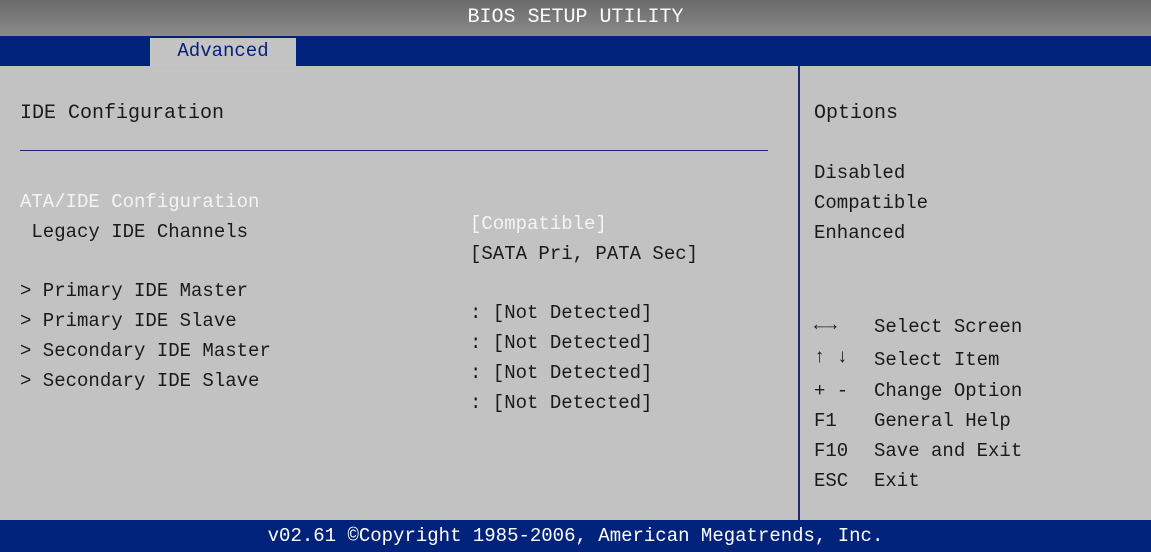  What do you see at coordinates (948, 327) in the screenshot?
I see `key-desc-select-screen: Select Screen` at bounding box center [948, 327].